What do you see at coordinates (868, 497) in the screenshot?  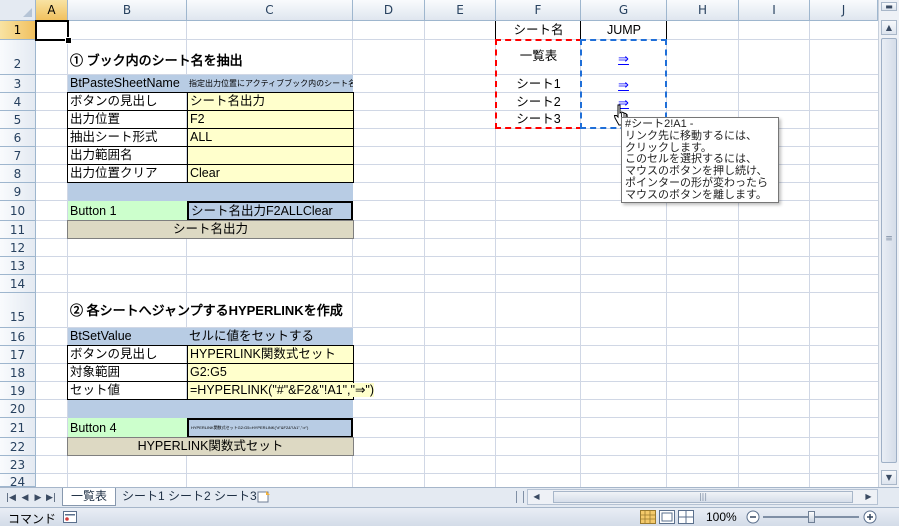 I see `scroll-right-icon: ▶` at bounding box center [868, 497].